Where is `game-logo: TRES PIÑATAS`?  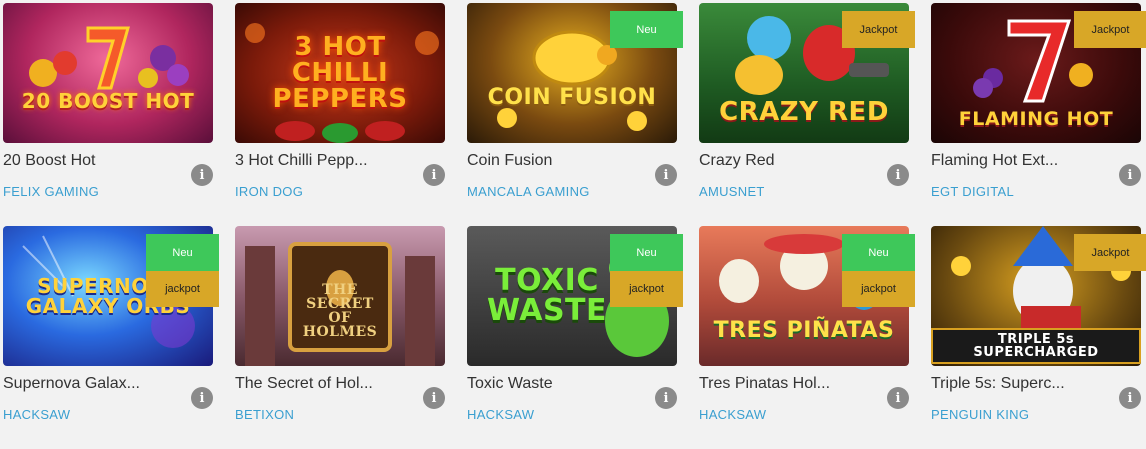 game-logo: TRES PIÑATAS is located at coordinates (804, 330).